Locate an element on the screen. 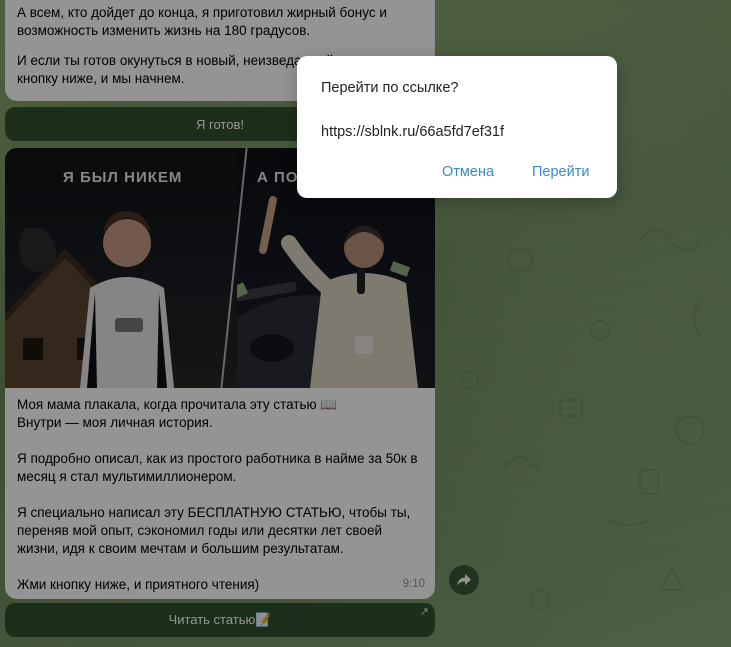 The image size is (731, 647). cancel-button: Отмена is located at coordinates (468, 172).